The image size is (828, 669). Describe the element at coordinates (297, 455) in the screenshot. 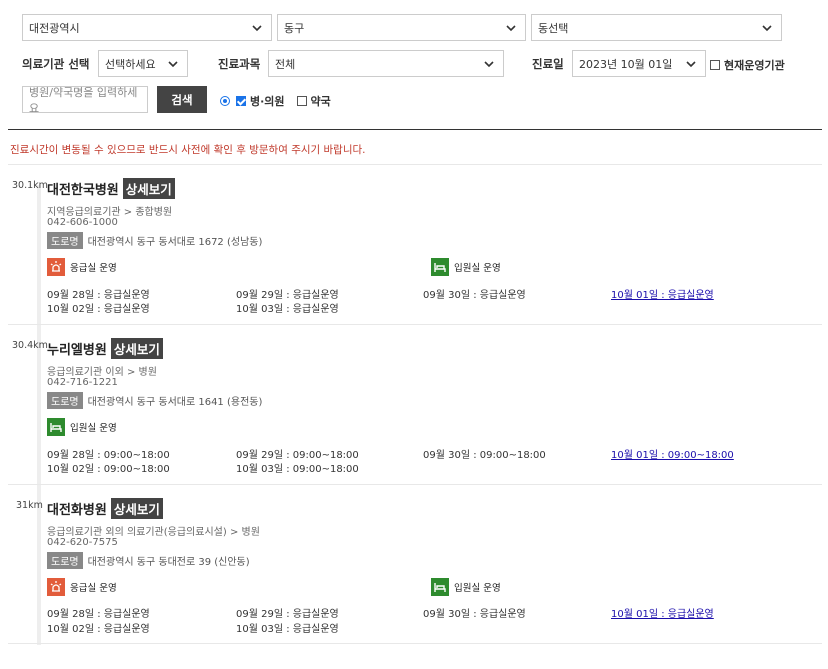

I see `schedule-item: 09월 29일 : 09:00~18:00` at that location.